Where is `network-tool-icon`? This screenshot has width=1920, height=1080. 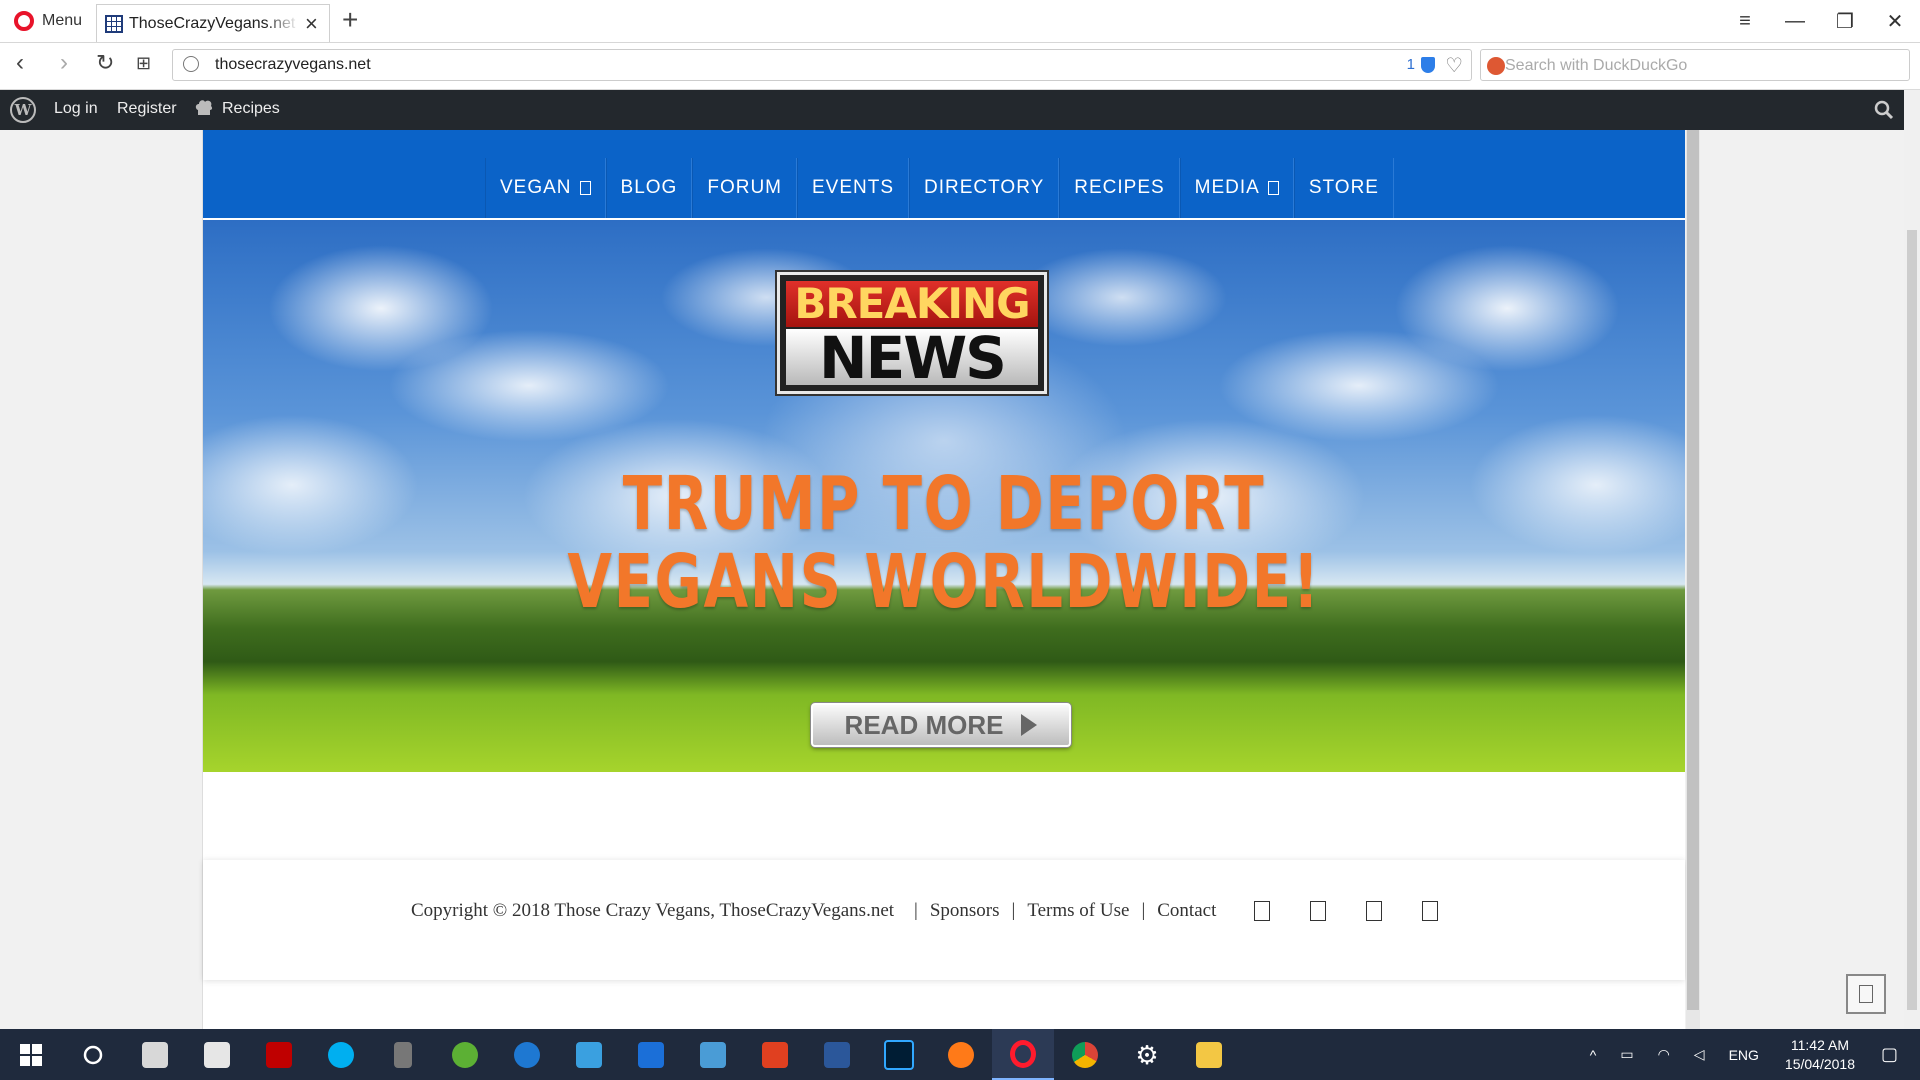 network-tool-icon is located at coordinates (589, 1054).